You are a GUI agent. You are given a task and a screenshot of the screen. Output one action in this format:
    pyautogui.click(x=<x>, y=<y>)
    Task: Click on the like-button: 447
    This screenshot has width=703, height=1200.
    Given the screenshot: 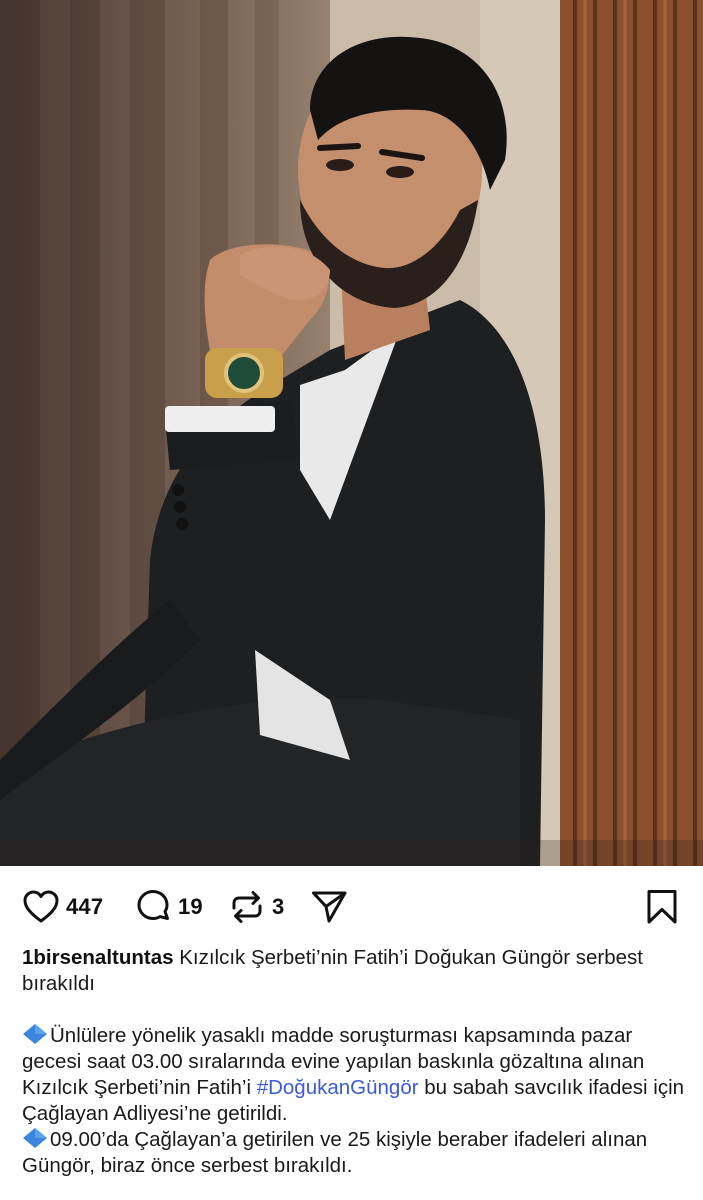 What is the action you would take?
    pyautogui.click(x=62, y=907)
    